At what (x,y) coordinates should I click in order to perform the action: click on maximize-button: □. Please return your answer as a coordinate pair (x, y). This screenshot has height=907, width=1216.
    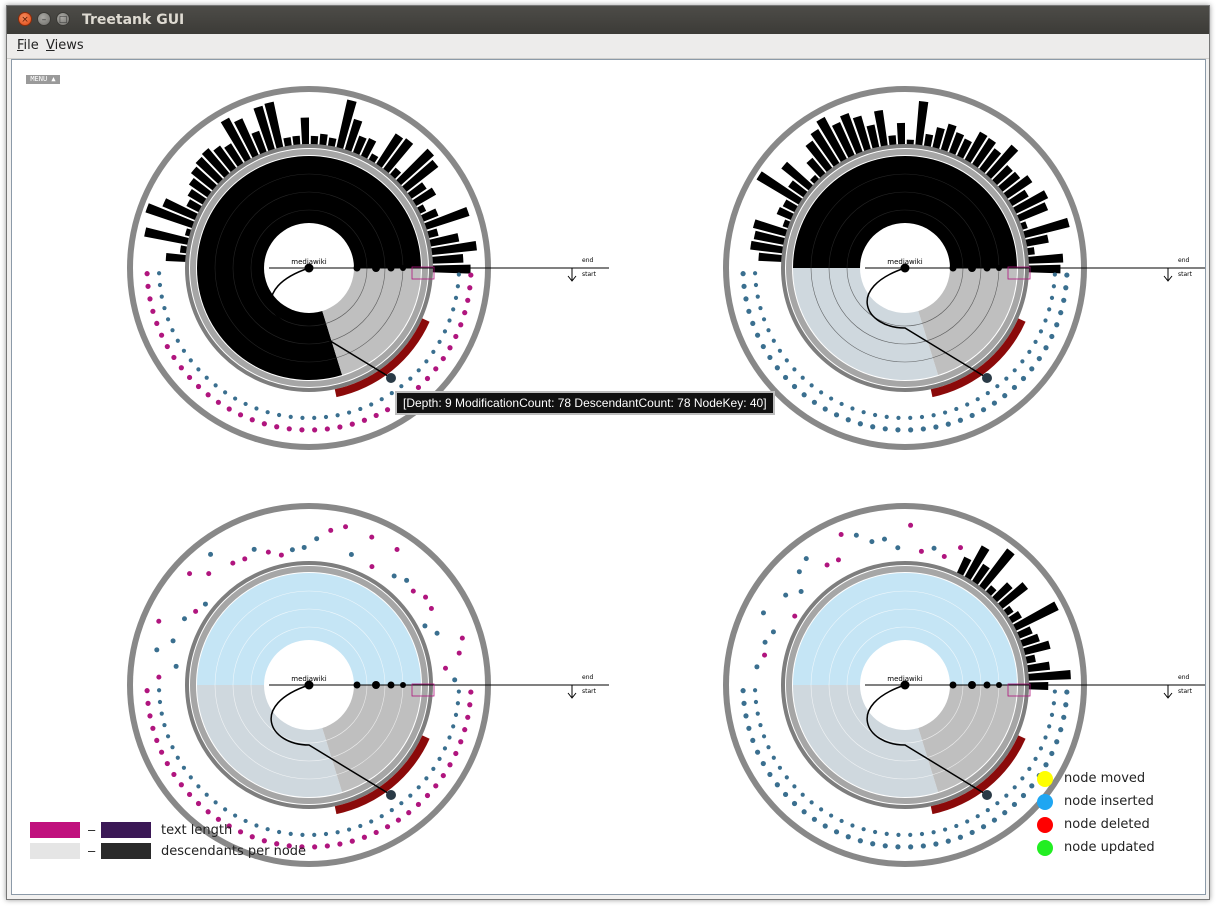
    Looking at the image, I should click on (63, 19).